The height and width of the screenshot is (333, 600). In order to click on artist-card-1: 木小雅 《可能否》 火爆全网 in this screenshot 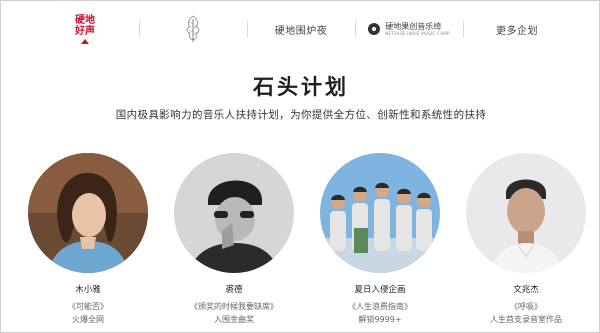, I will do `click(88, 239)`.